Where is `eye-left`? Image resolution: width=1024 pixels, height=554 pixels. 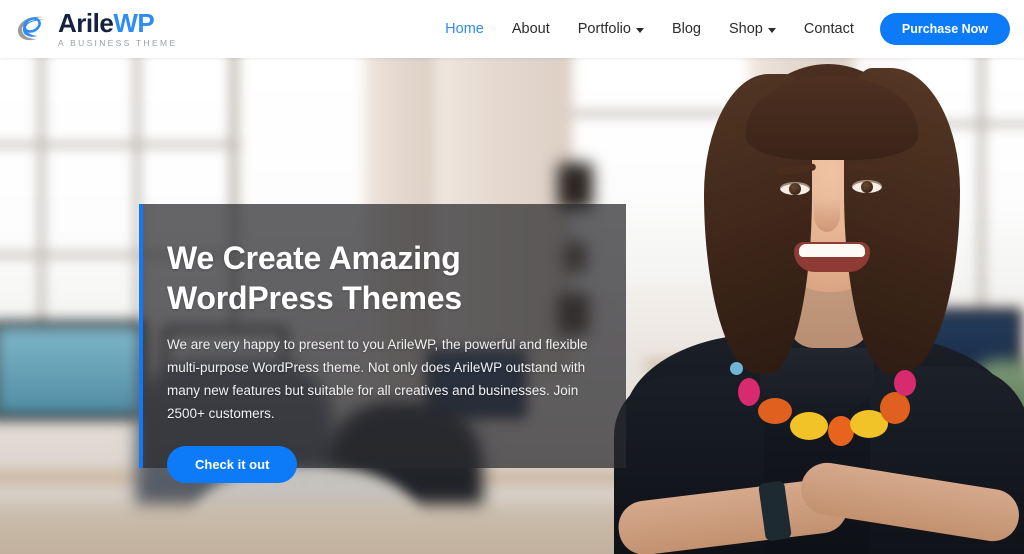 eye-left is located at coordinates (795, 188).